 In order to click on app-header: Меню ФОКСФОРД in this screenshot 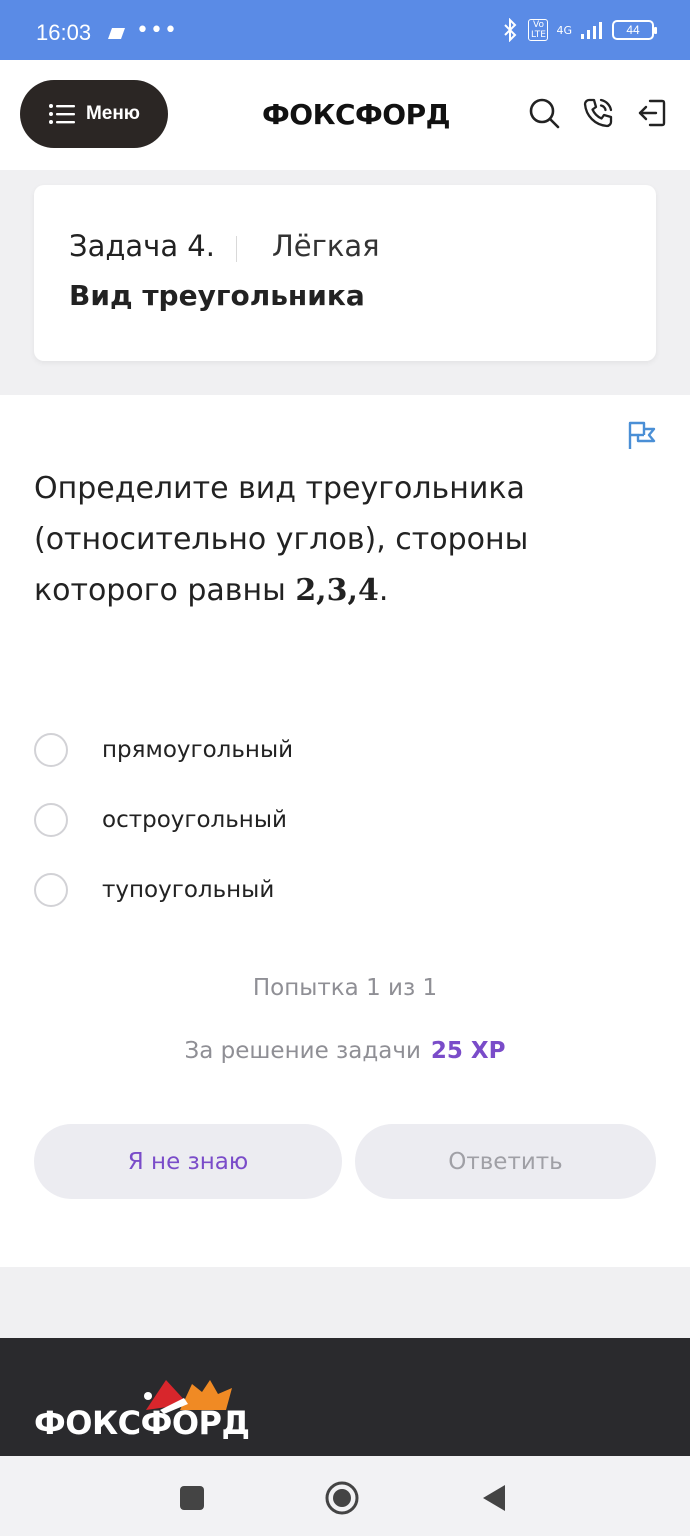, I will do `click(345, 115)`.